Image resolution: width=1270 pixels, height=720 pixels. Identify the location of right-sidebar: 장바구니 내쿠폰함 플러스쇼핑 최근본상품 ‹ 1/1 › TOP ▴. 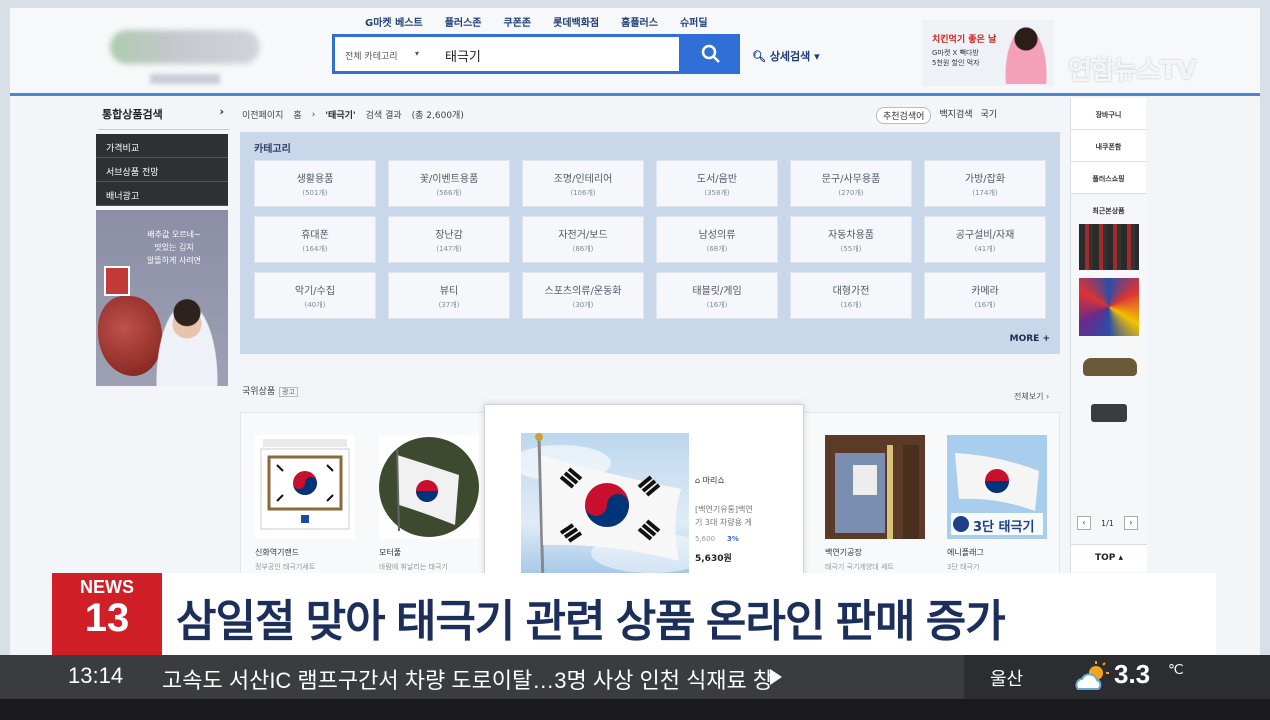
(1108, 337).